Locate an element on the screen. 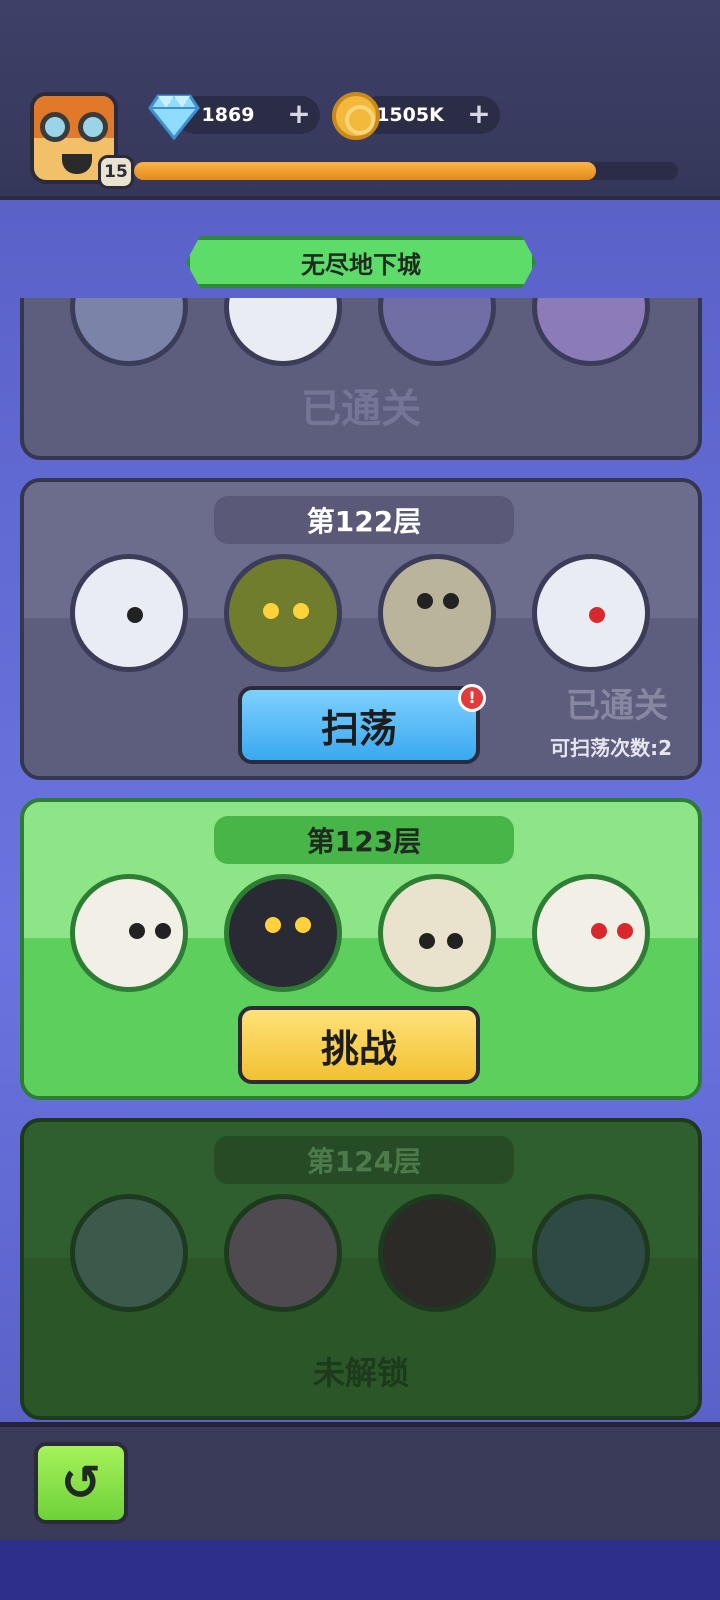 Image resolution: width=720 pixels, height=1600 pixels. locked-status: 未解锁 is located at coordinates (360, 1373).